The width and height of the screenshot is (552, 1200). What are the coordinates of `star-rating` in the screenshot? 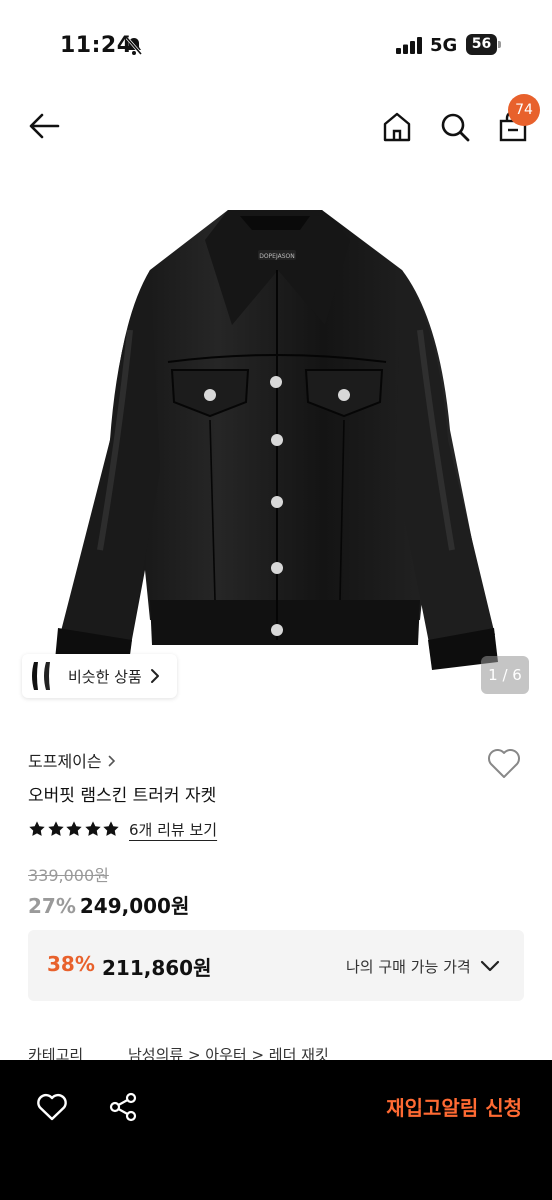 It's located at (74, 829).